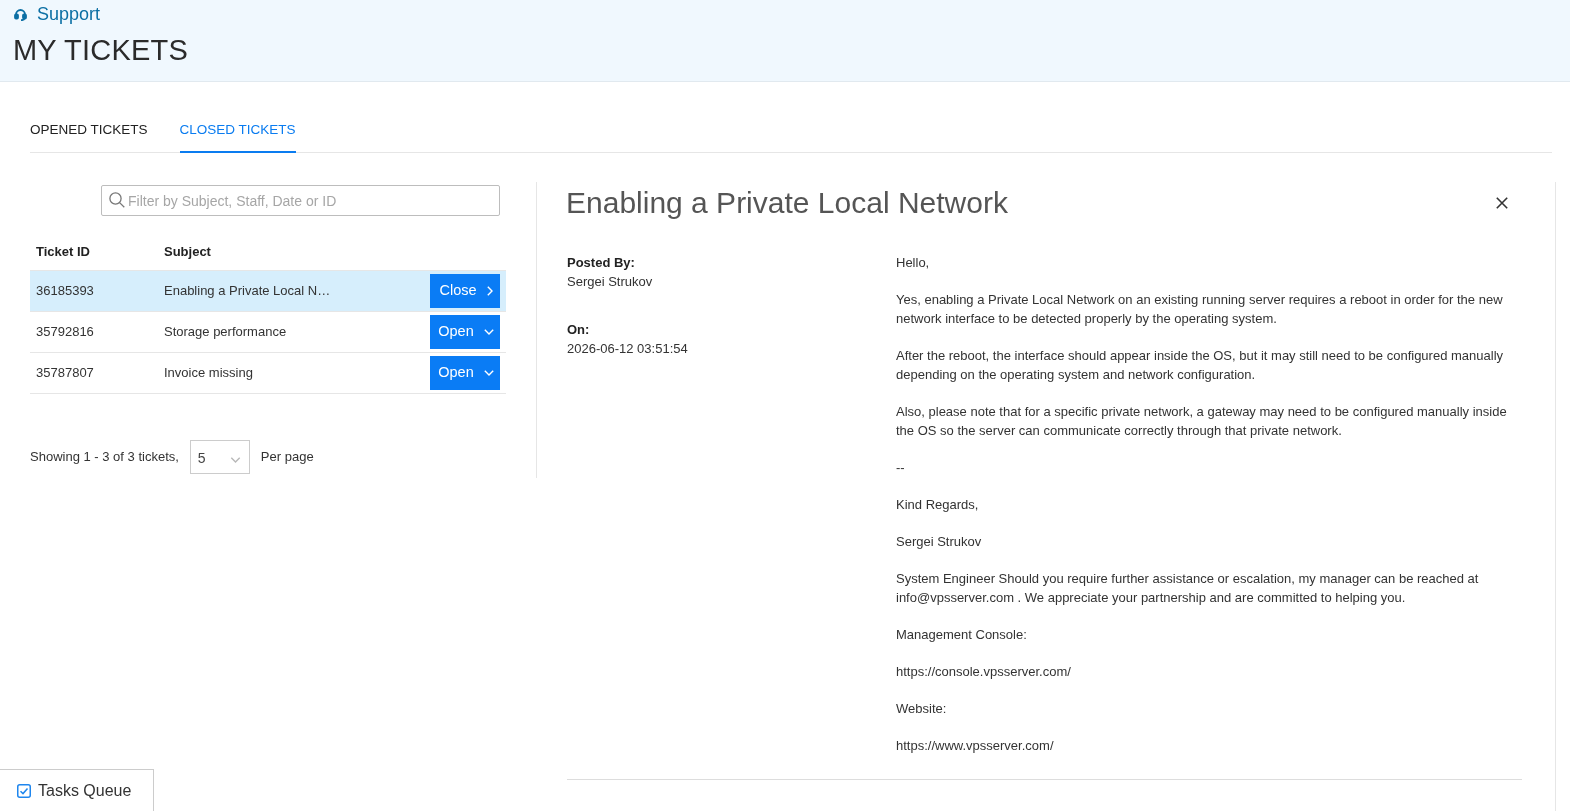 The width and height of the screenshot is (1570, 811). What do you see at coordinates (287, 457) in the screenshot?
I see `per-page-label: Per page` at bounding box center [287, 457].